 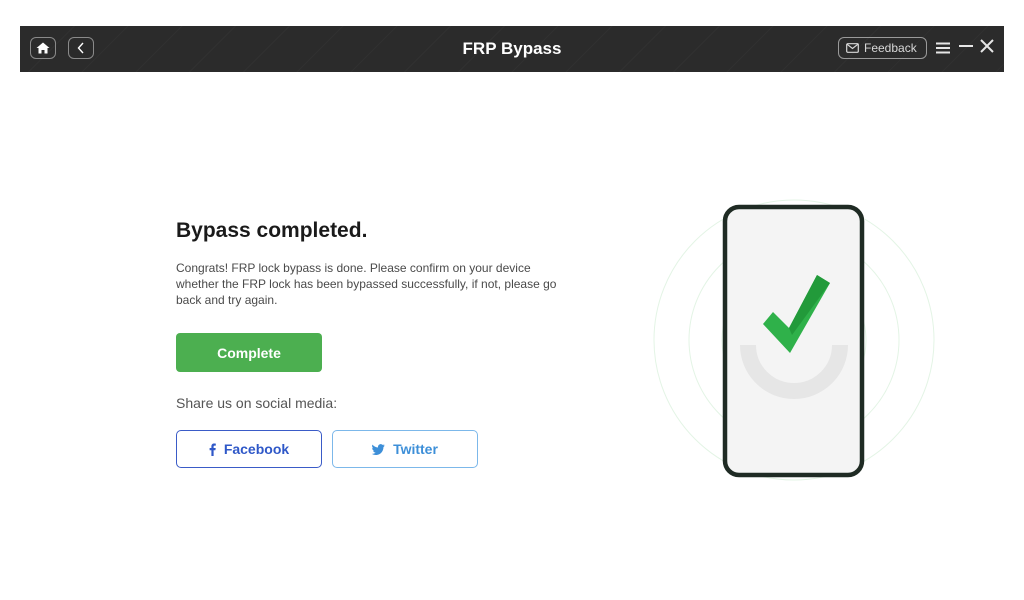 I want to click on home-button, so click(x=43, y=48).